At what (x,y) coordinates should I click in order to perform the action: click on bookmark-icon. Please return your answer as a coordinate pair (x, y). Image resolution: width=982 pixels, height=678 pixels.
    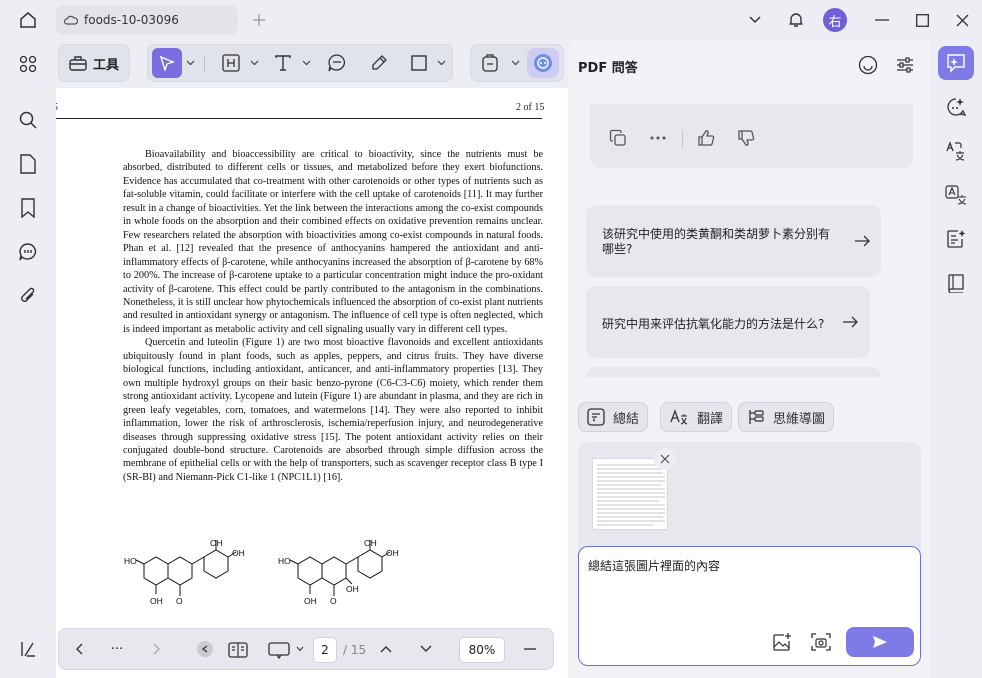
    Looking at the image, I should click on (28, 208).